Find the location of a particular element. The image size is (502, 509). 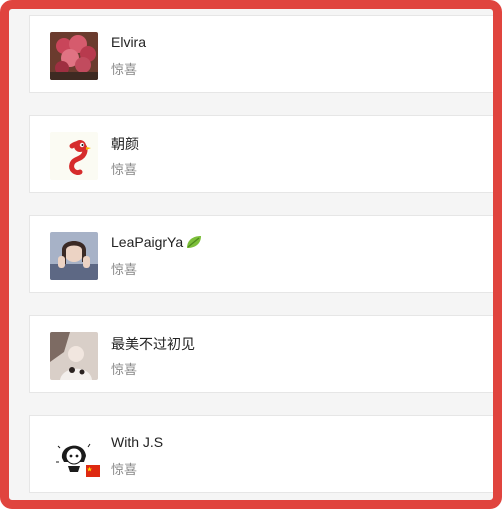

contact-name: With J.S is located at coordinates (137, 442).